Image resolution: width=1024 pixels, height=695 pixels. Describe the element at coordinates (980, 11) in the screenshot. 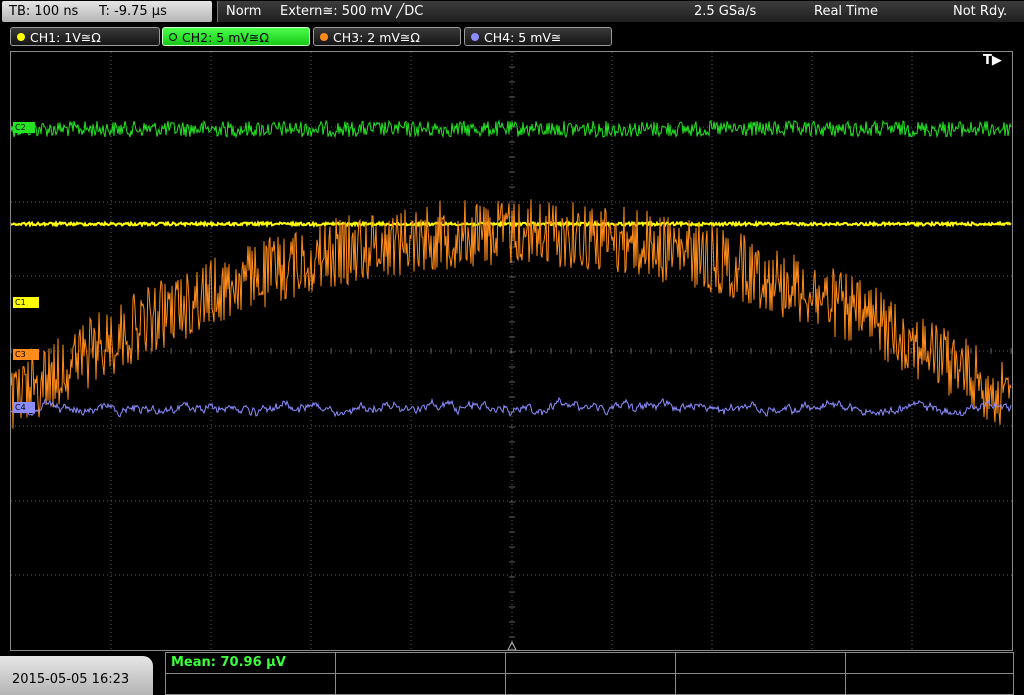

I see `run-status: Not Rdy.` at that location.